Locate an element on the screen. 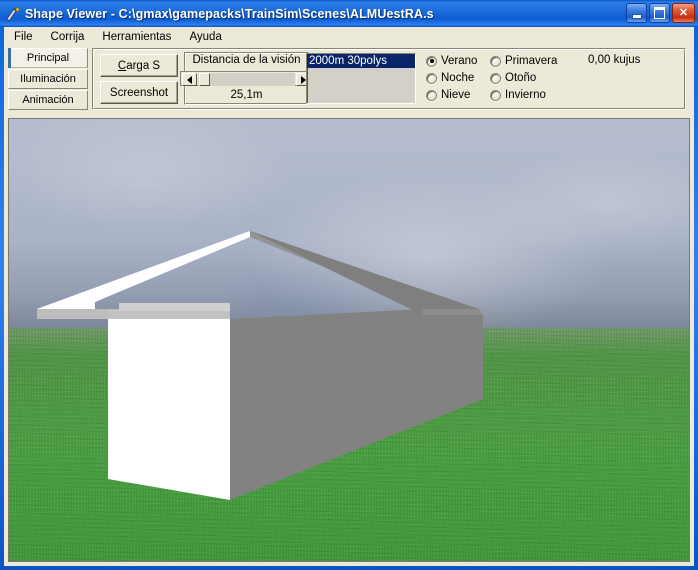 The image size is (698, 570). minimize-button is located at coordinates (636, 13).